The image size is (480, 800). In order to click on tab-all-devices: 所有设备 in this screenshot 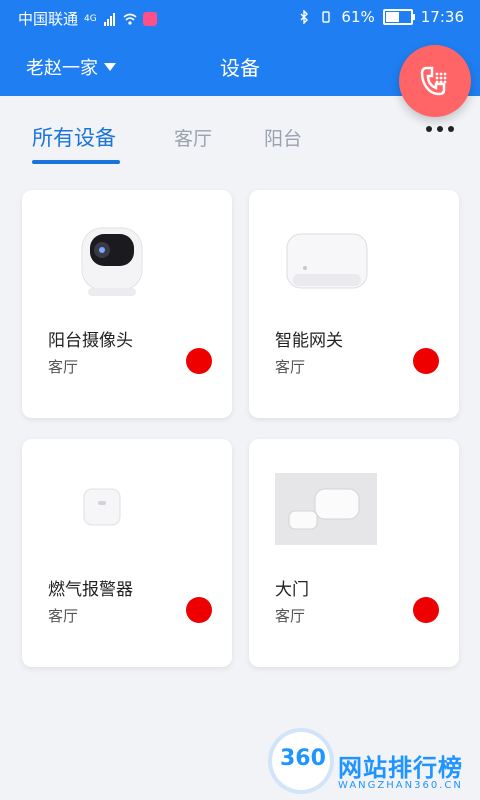, I will do `click(74, 137)`.